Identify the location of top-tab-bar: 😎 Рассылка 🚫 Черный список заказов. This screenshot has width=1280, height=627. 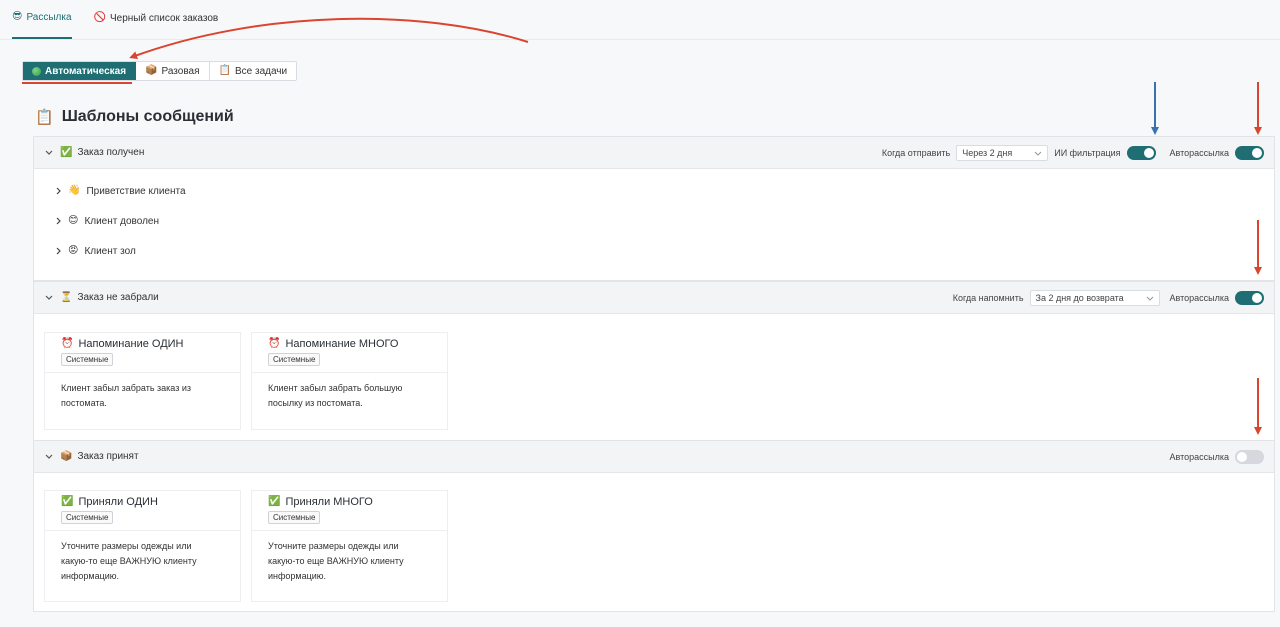
(640, 20).